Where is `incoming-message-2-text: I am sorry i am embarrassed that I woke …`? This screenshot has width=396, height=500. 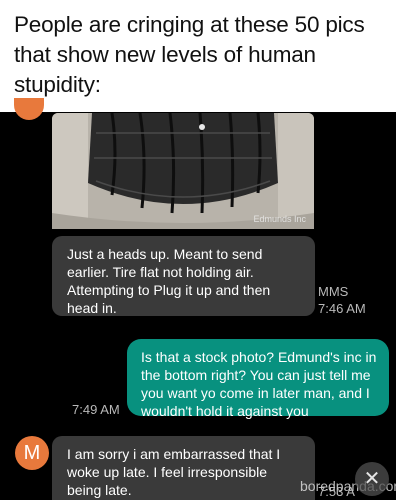
incoming-message-2-text: I am sorry i am embarrassed that I woke … is located at coordinates (174, 472).